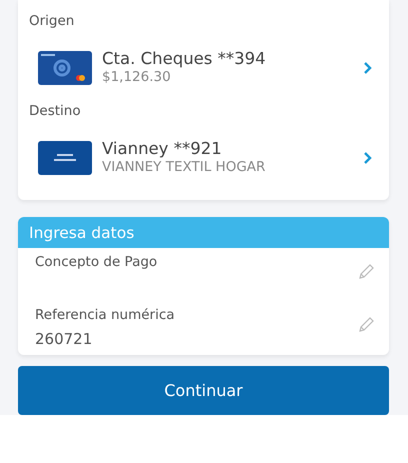 The height and width of the screenshot is (463, 408). I want to click on field-label: Concepto de Pago, so click(96, 262).